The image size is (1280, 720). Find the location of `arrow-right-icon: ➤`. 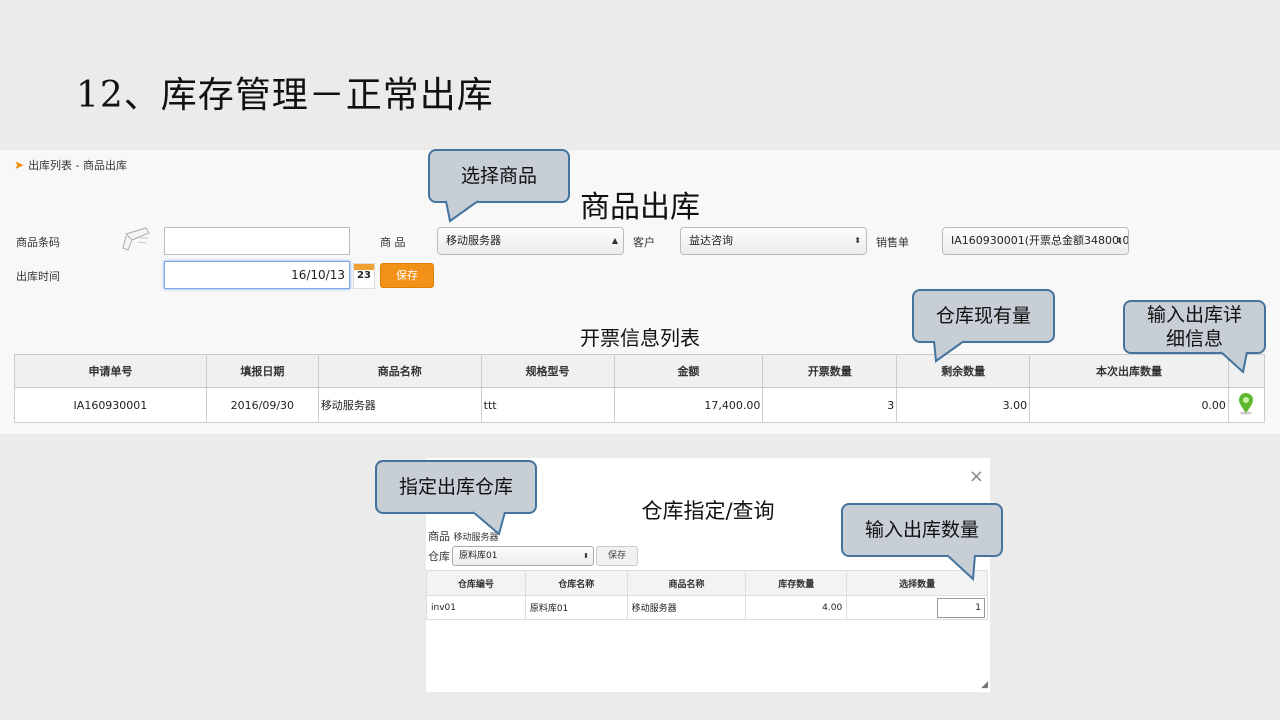

arrow-right-icon: ➤ is located at coordinates (19, 165).